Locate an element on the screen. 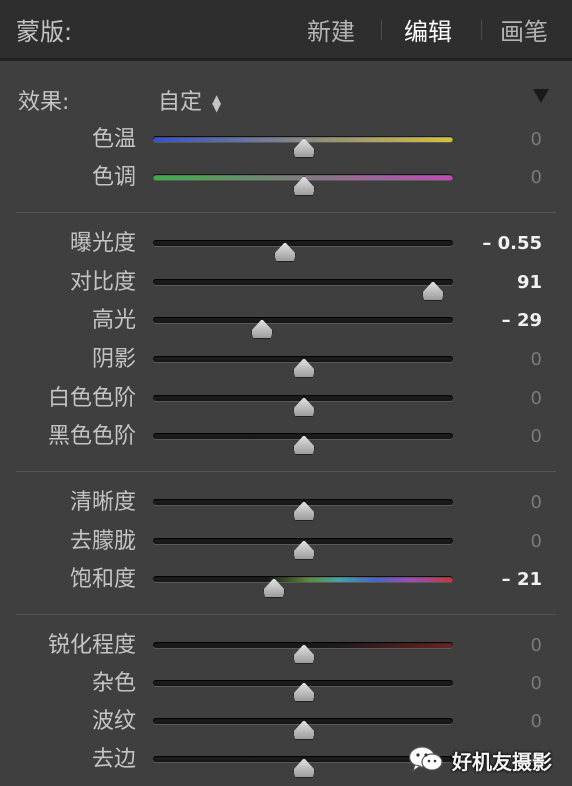 The height and width of the screenshot is (786, 572). slider-thumb-shadows is located at coordinates (304, 368).